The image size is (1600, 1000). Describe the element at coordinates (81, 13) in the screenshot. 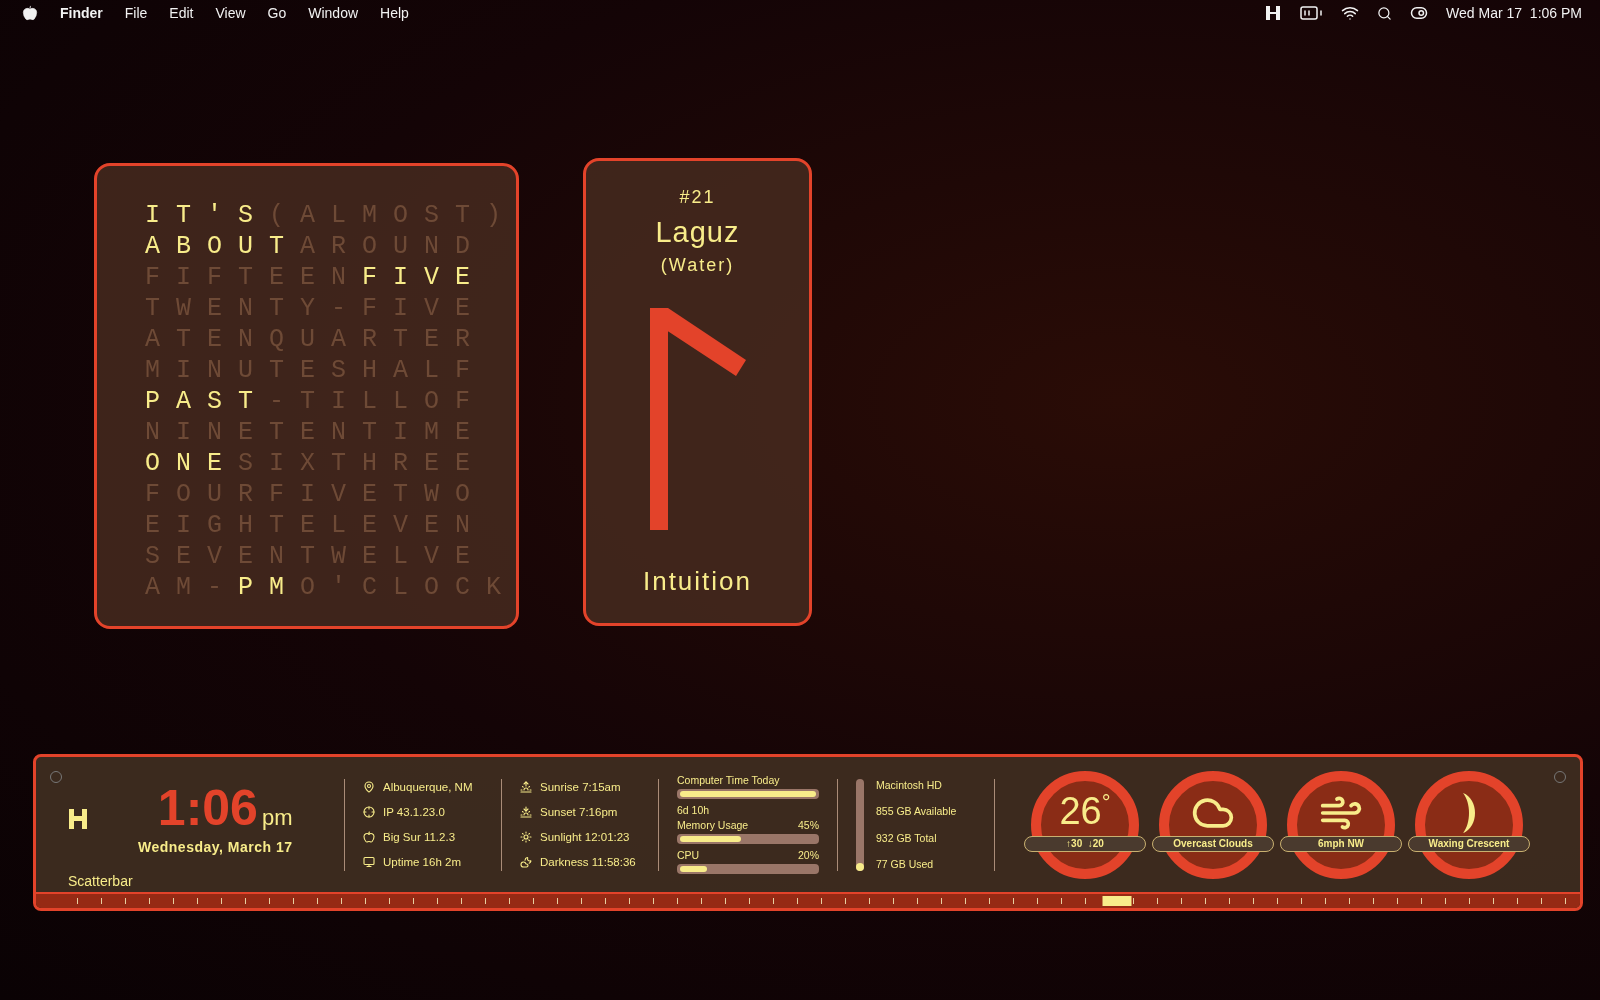

I see `menu-item: Finder` at that location.